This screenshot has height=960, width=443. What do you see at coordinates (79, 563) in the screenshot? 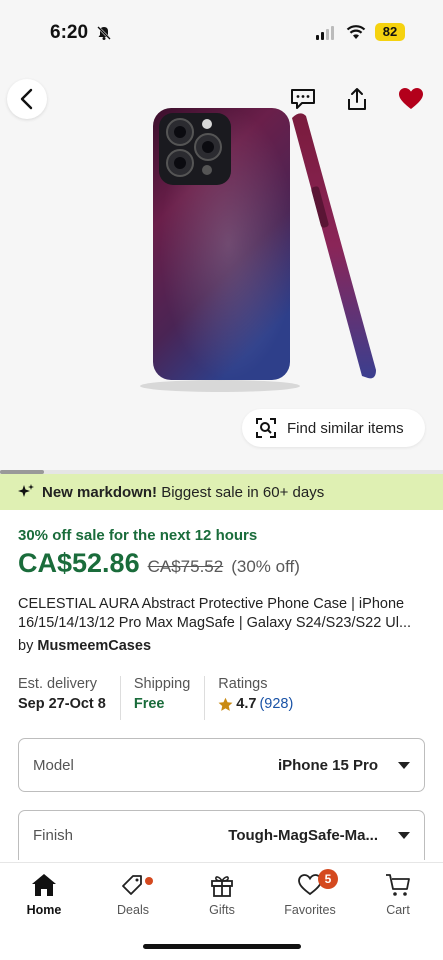
I see `current-price: CA$52.86` at bounding box center [79, 563].